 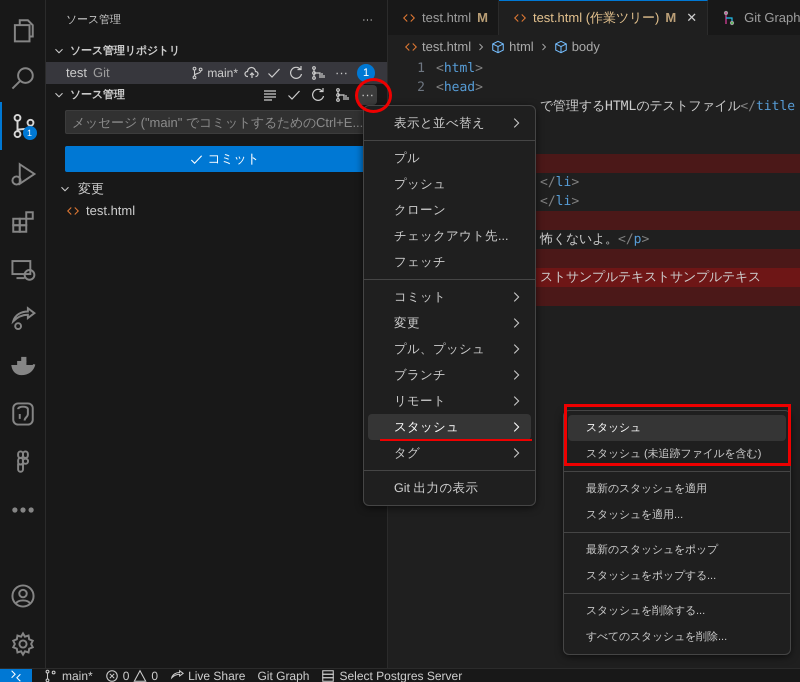 What do you see at coordinates (692, 18) in the screenshot?
I see `close-button: ✕` at bounding box center [692, 18].